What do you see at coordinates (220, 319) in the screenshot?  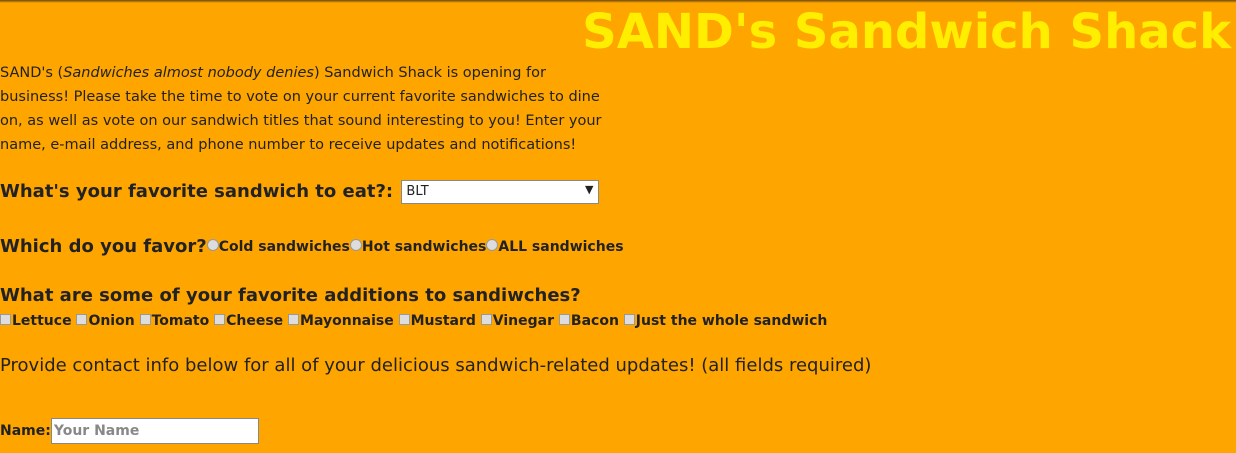 I see `checkbox-cheese` at bounding box center [220, 319].